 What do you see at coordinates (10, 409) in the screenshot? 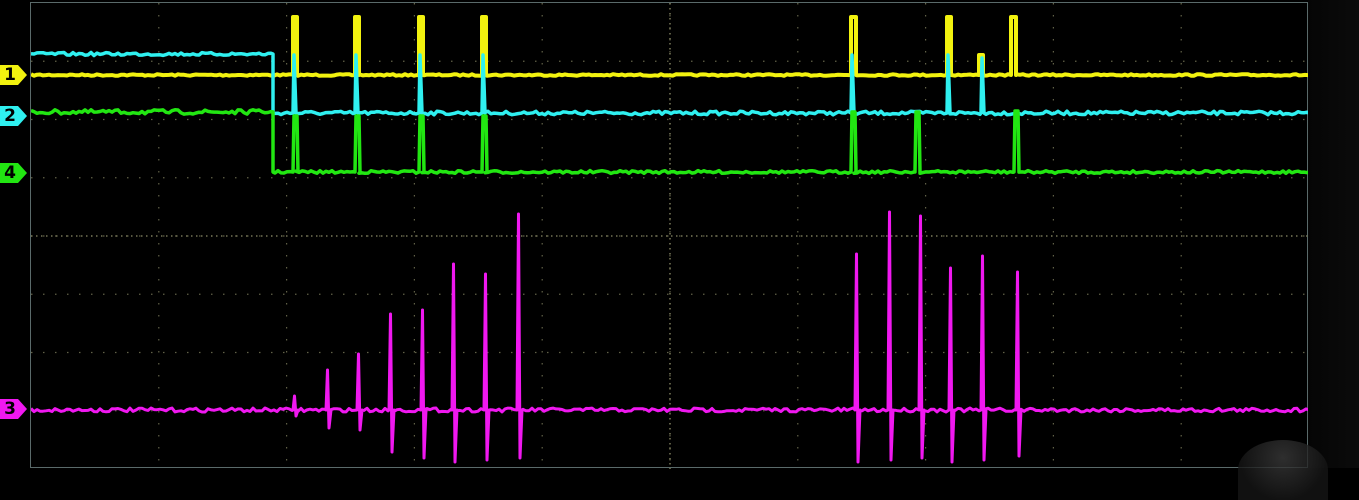
I see `channel-3-label: 3` at bounding box center [10, 409].